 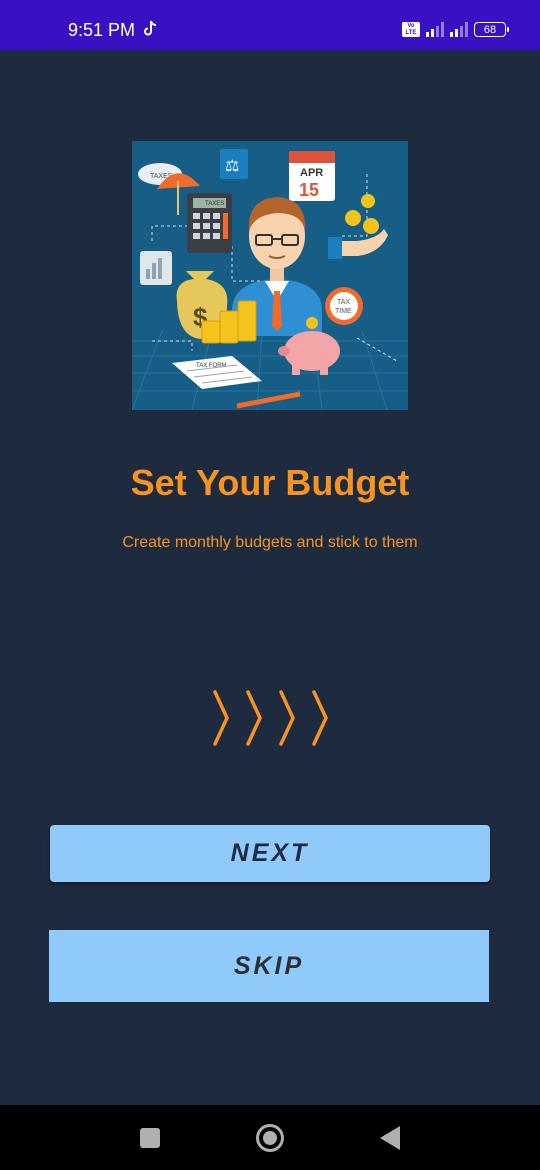 I want to click on battery-level: 68, so click(x=490, y=29).